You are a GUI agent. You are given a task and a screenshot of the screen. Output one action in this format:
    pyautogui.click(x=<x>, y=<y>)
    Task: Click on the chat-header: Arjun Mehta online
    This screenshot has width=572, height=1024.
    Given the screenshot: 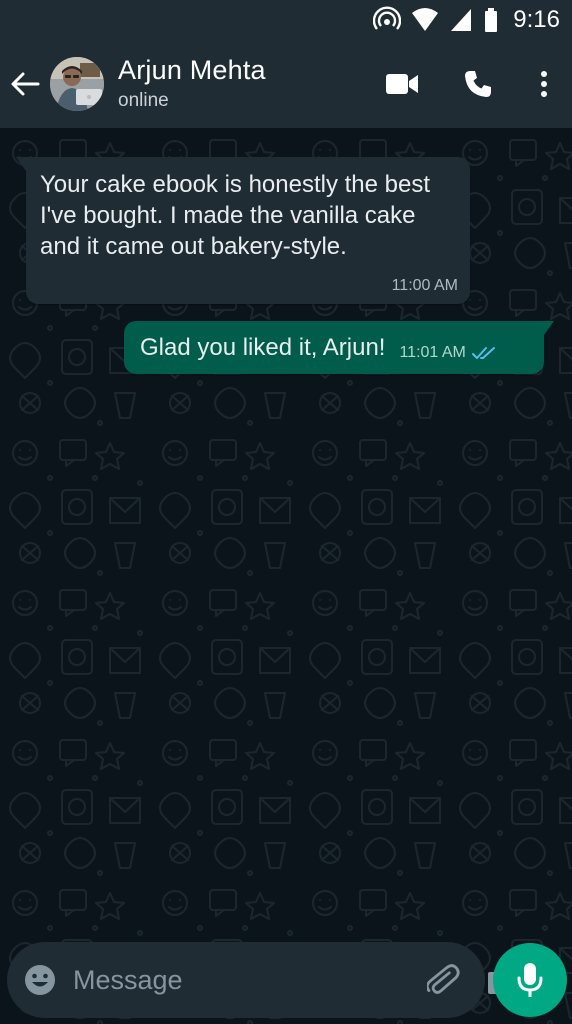 What is the action you would take?
    pyautogui.click(x=286, y=84)
    